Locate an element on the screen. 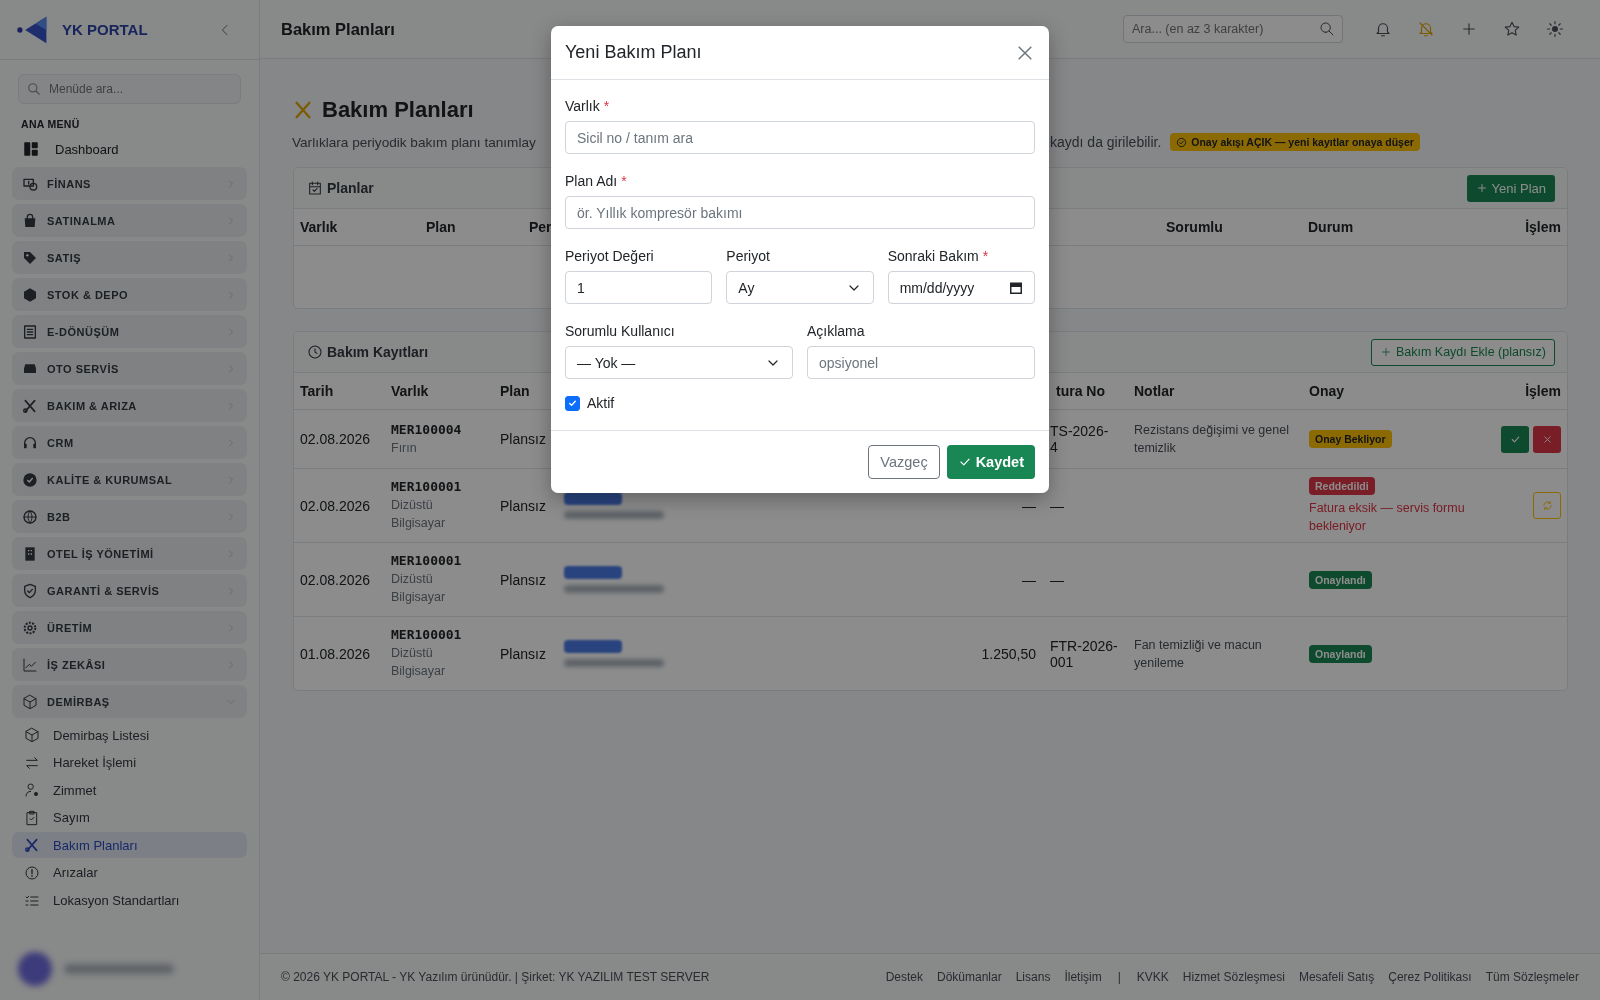 This screenshot has width=1600, height=1000. search-field: Ara... (en az 3 karakter) is located at coordinates (1233, 29).